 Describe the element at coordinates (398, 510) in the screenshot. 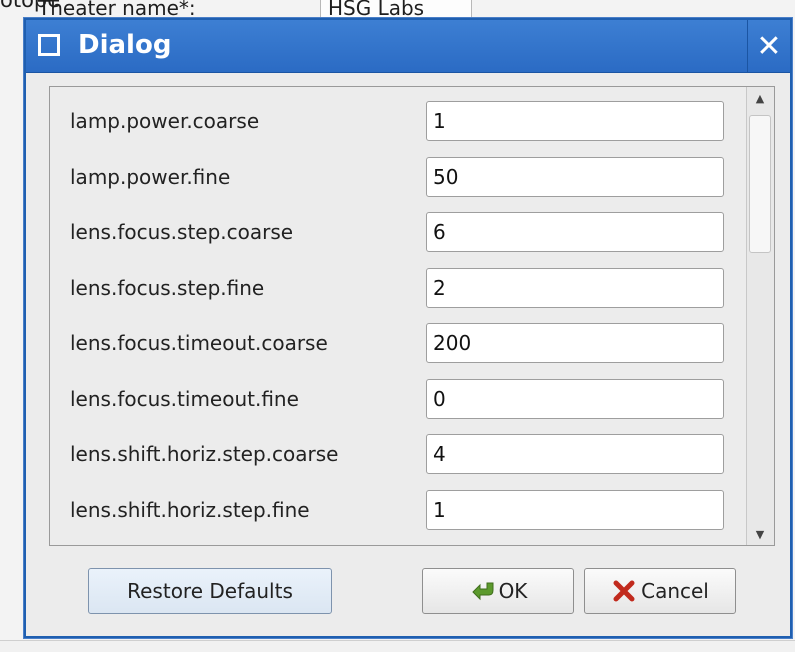

I see `setting-row: lens.shift.horiz.step.fine 1` at that location.